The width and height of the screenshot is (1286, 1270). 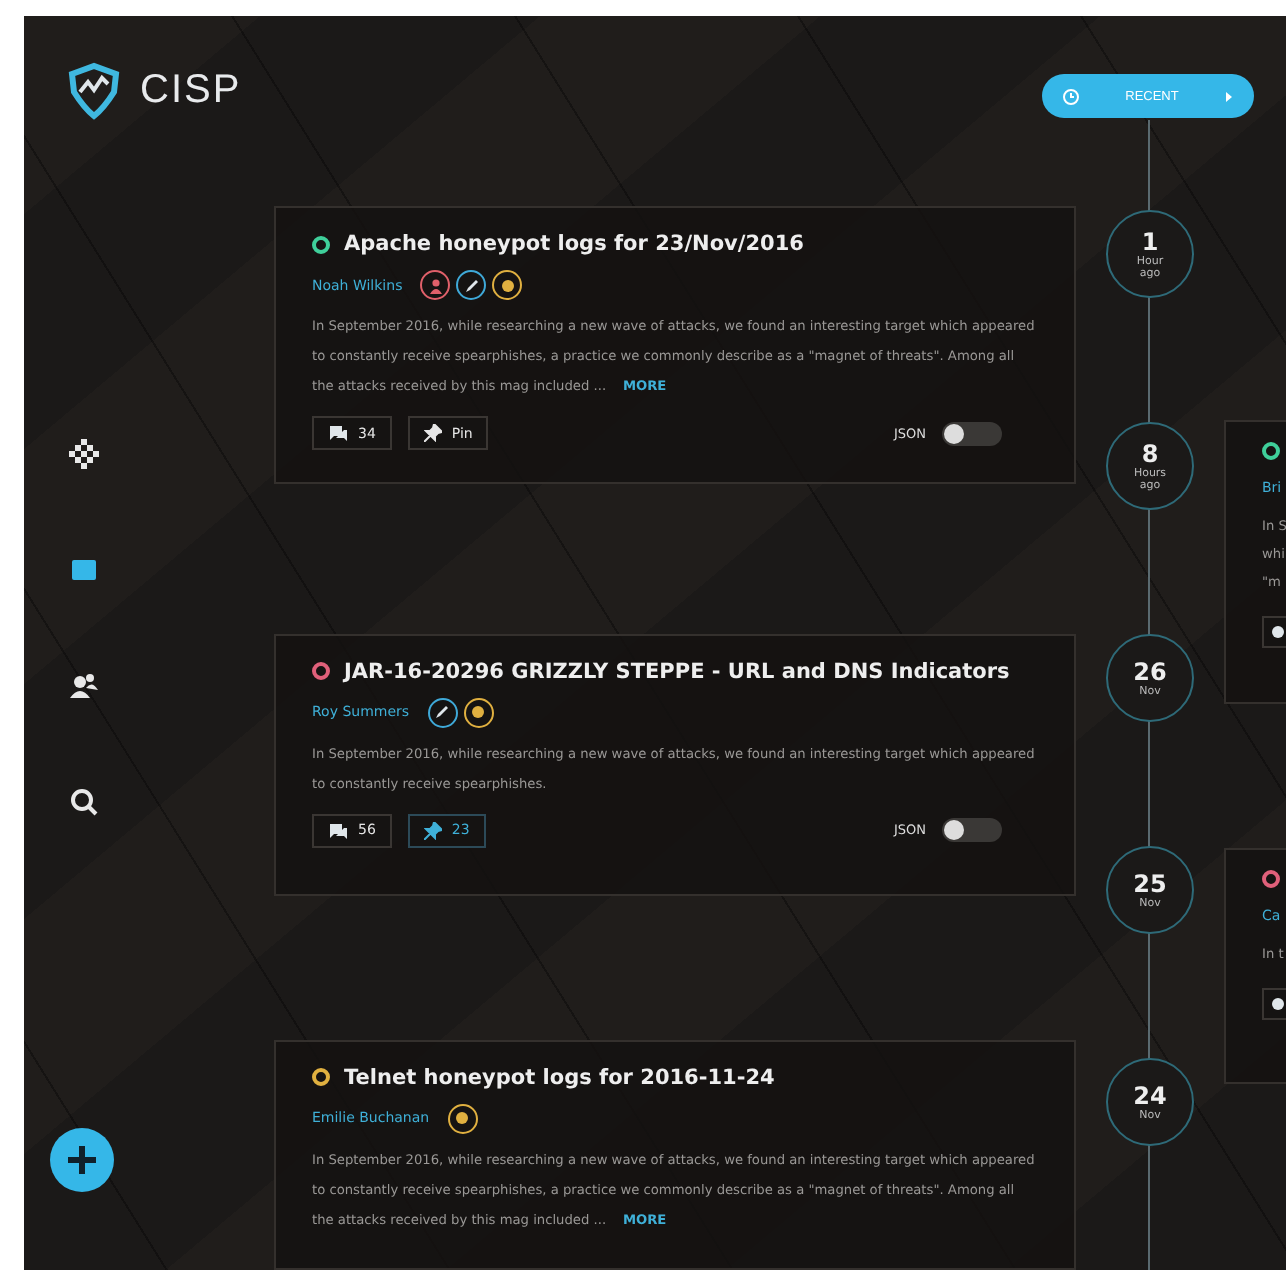 What do you see at coordinates (574, 244) in the screenshot?
I see `post-title: Apache honeypot logs for 23/Nov/2016` at bounding box center [574, 244].